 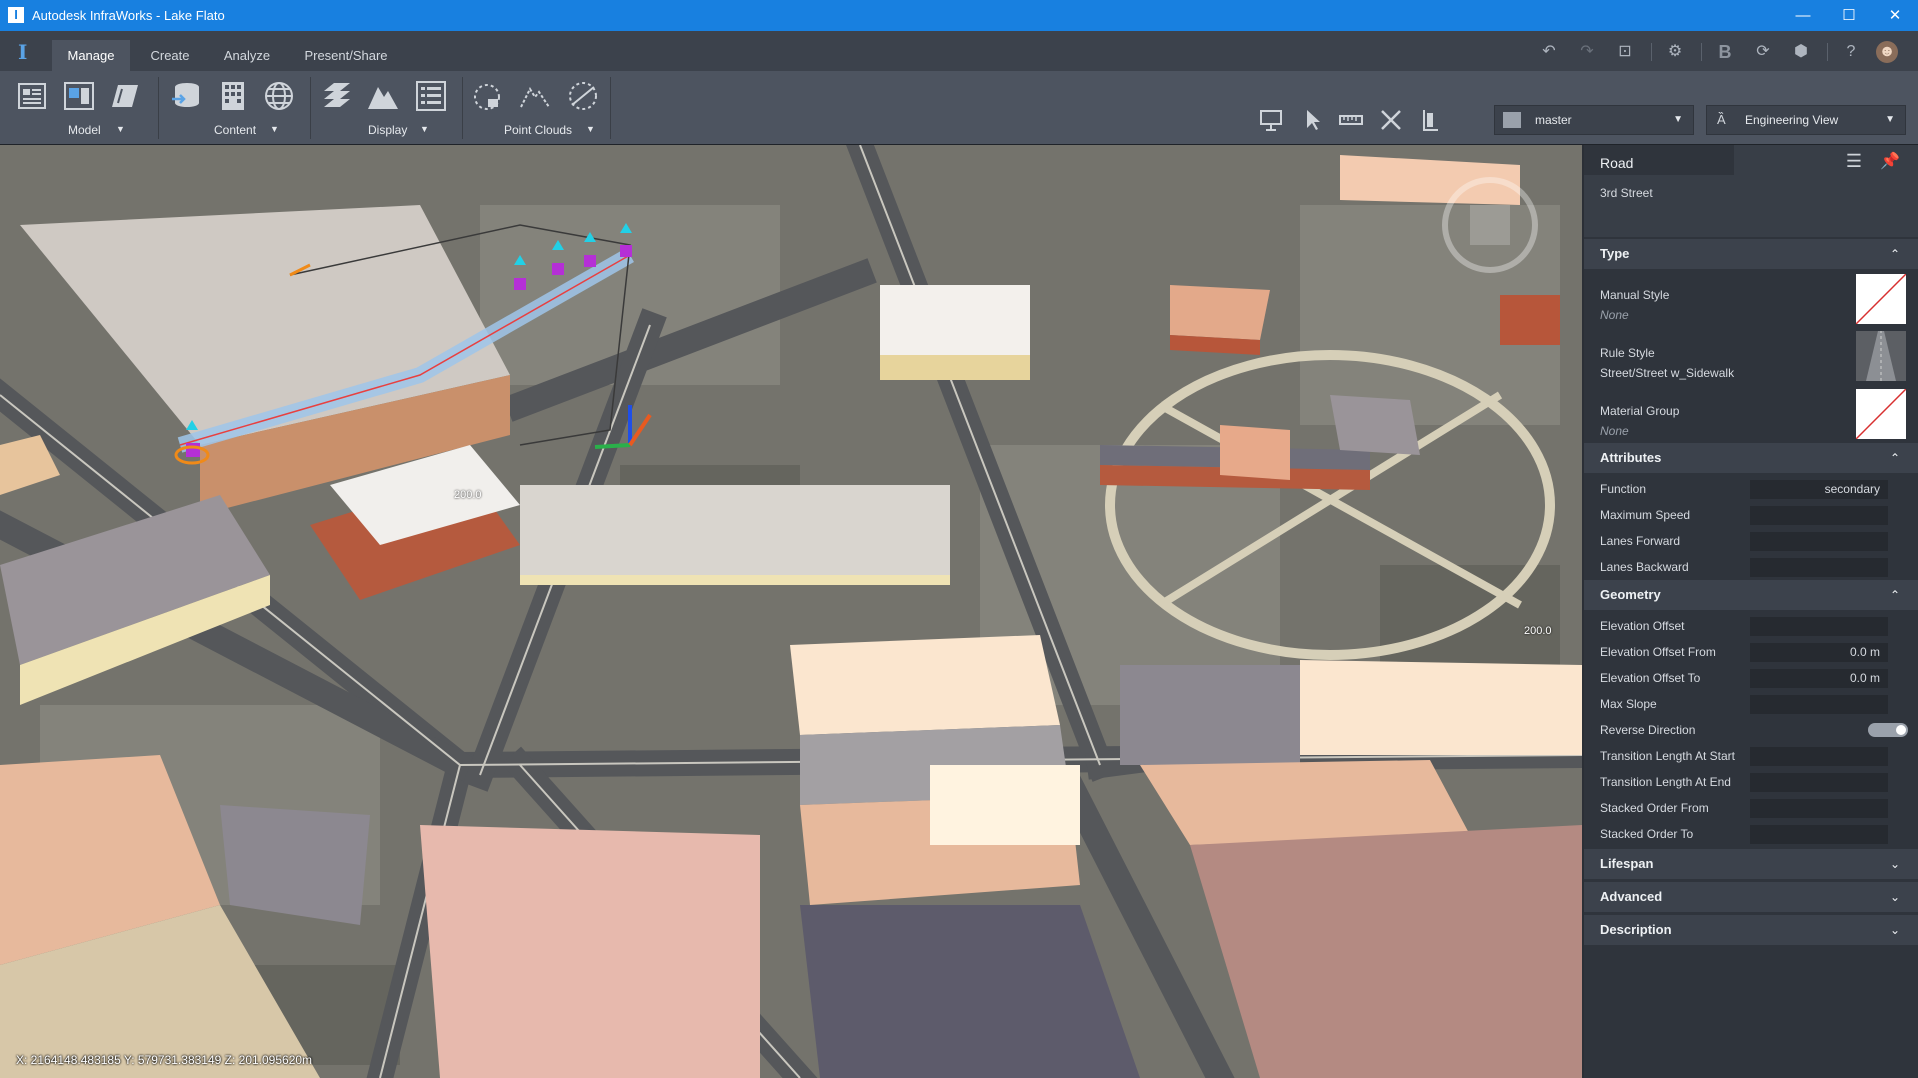 I want to click on section-description-header: Description ⌄, so click(x=1751, y=930).